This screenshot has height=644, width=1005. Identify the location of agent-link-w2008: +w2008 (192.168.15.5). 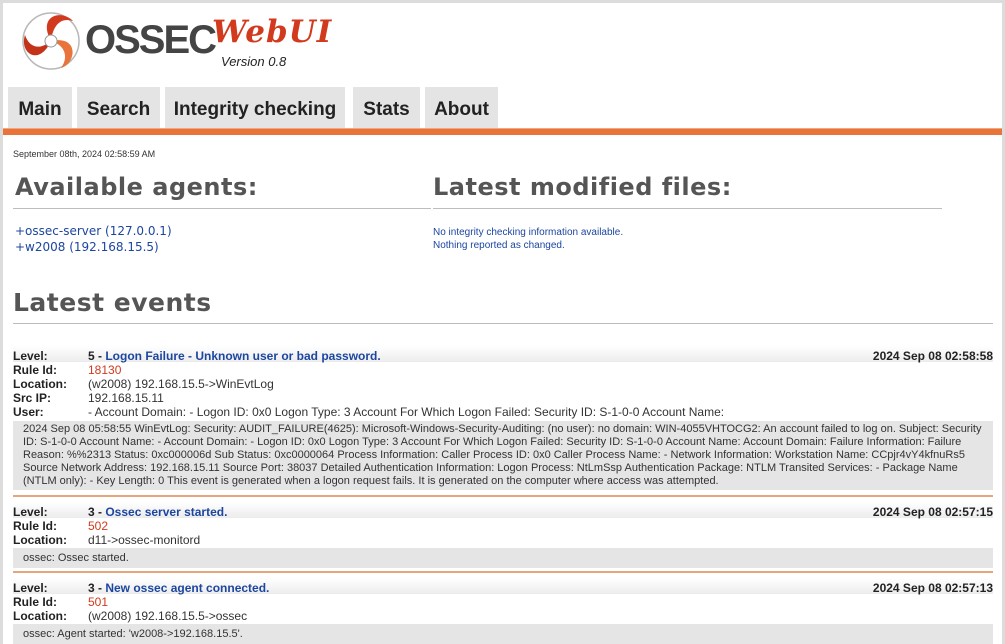
(87, 247).